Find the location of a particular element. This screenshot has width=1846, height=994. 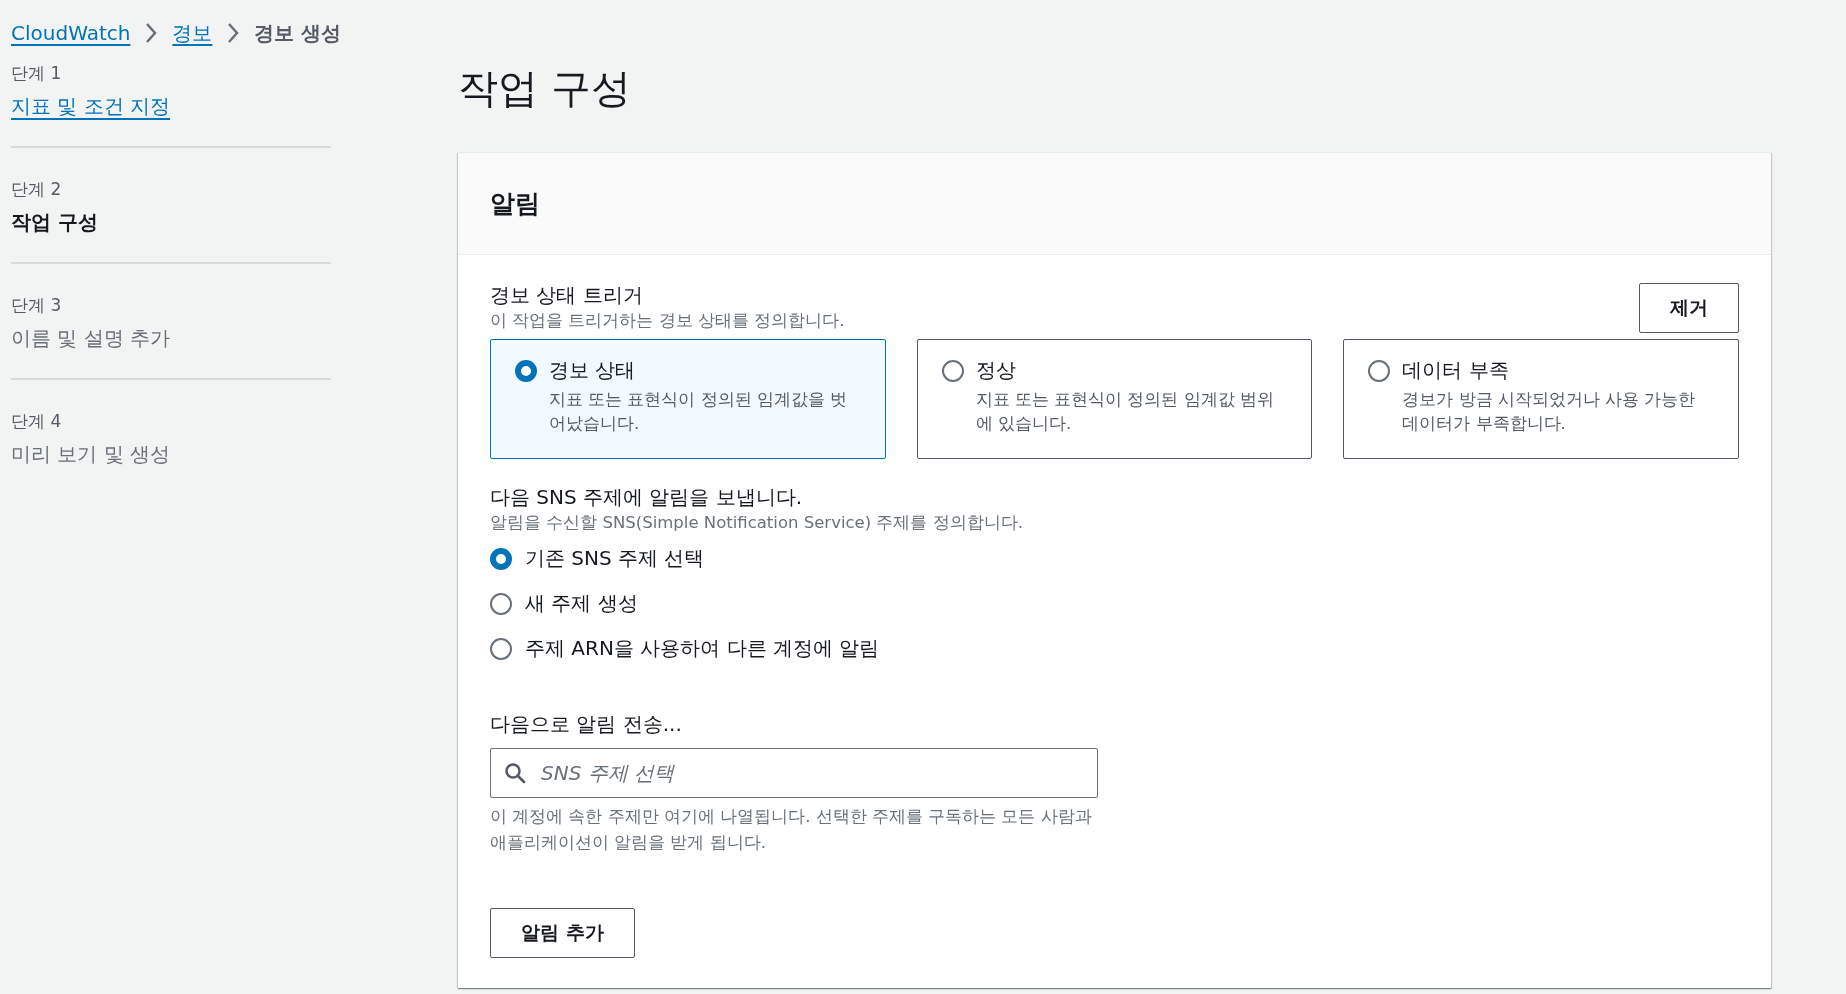

tile-description: 경보가 방금 시작되었거나 사용 가능한 데이터가 부족합니다. is located at coordinates (1549, 412).